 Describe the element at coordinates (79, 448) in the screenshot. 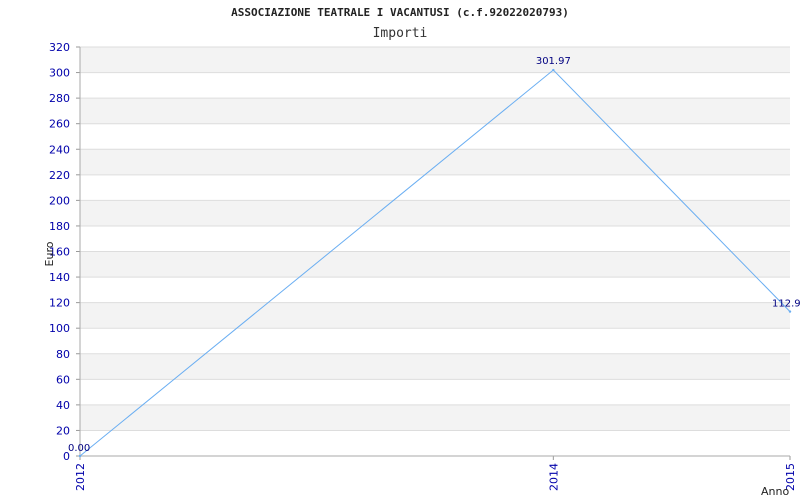

I see `data-label: 0.00` at that location.